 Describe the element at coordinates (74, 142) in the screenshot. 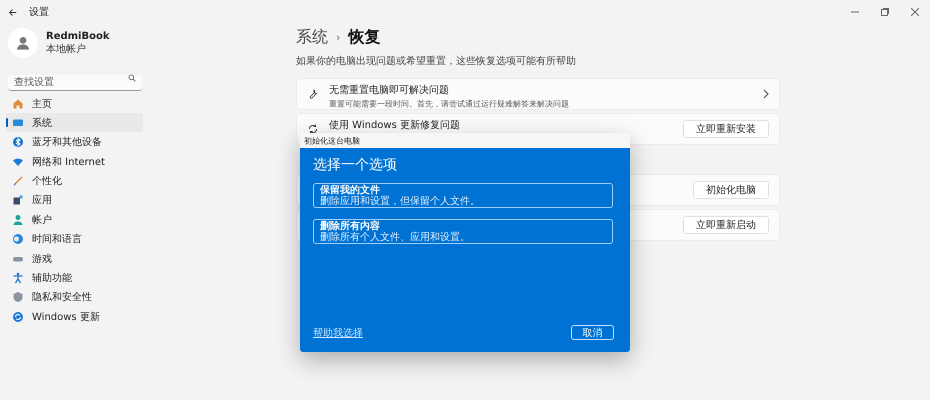

I see `sidebar-item: 蓝牙和其他设备` at that location.